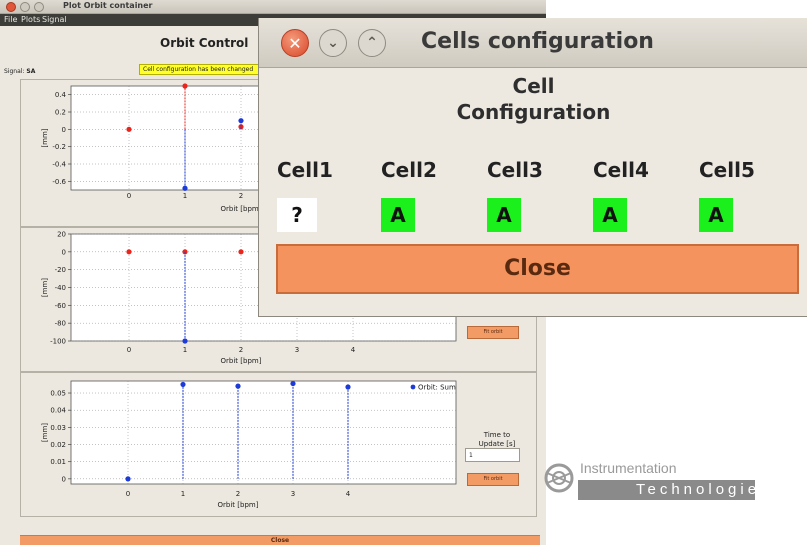 The height and width of the screenshot is (545, 807). I want to click on y-tick-label: 0.4, so click(61, 95).